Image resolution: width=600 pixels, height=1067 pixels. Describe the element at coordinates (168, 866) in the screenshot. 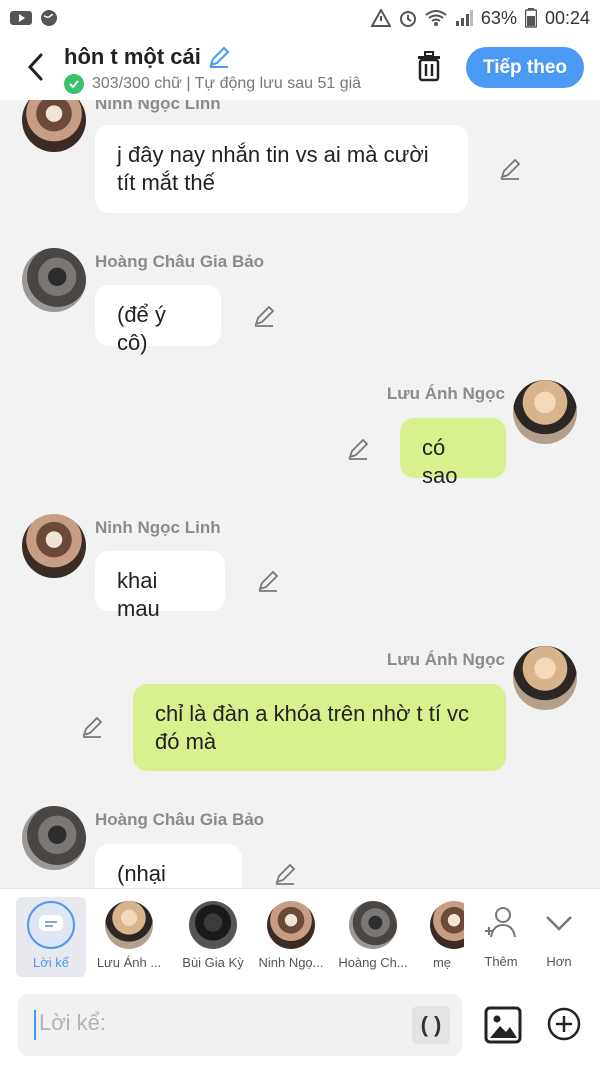

I see `message-bubble: (nhại theo)` at that location.